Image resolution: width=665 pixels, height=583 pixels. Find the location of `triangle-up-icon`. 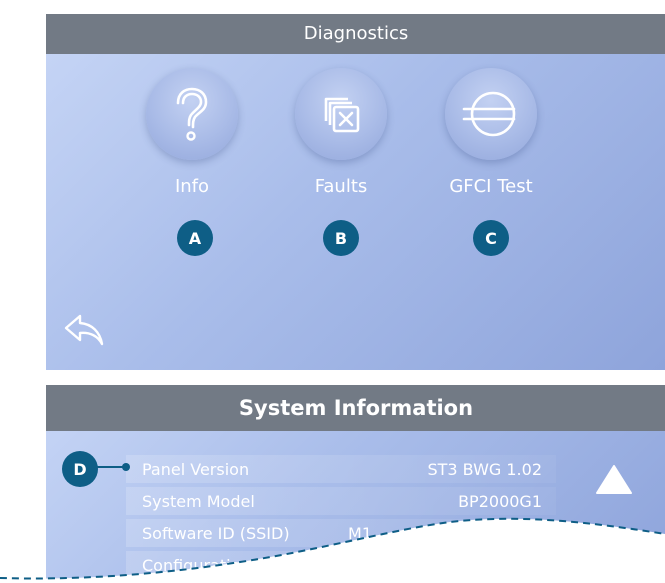

triangle-up-icon is located at coordinates (614, 479).